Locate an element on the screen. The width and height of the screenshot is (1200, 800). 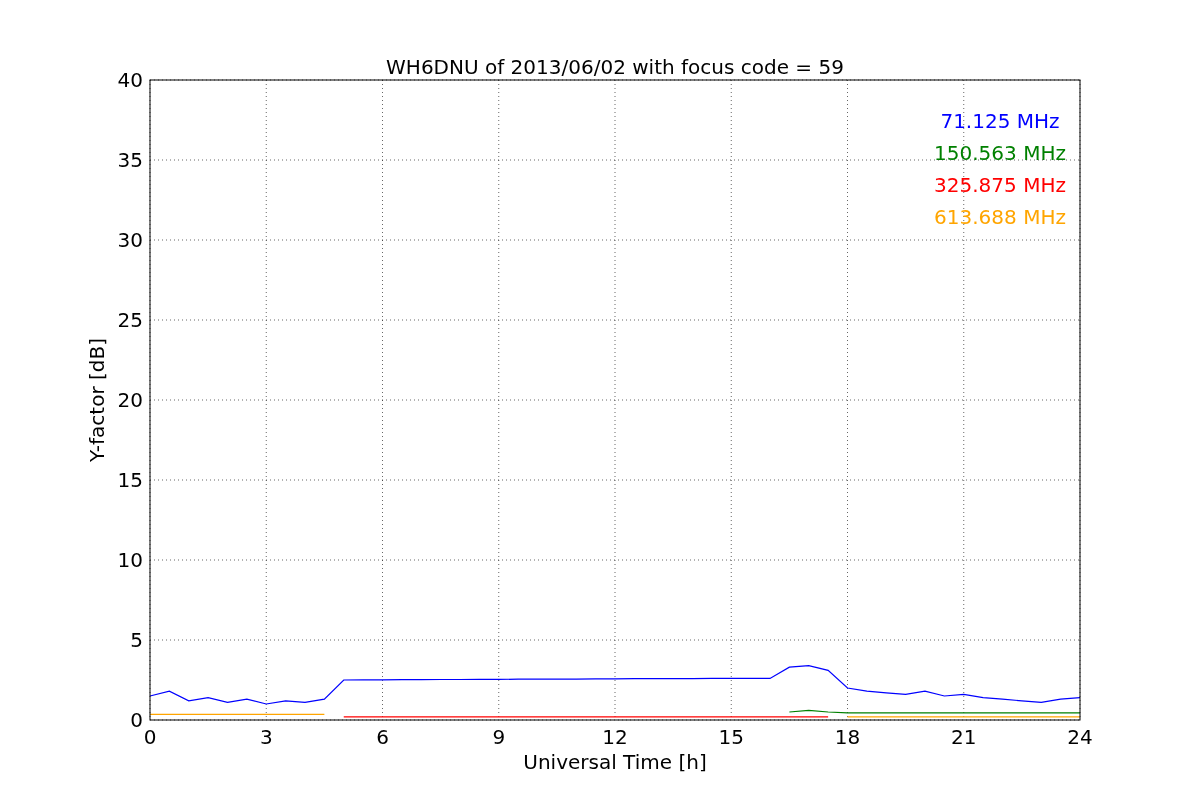
y-axis-label: Y-factor [dB] is located at coordinates (97, 400).